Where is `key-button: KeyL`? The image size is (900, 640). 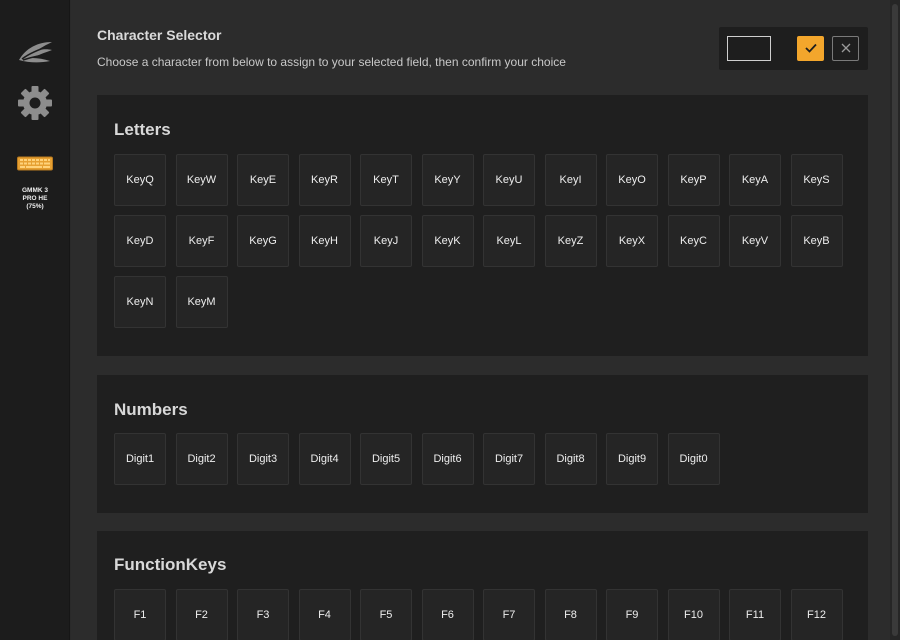
key-button: KeyL is located at coordinates (509, 241).